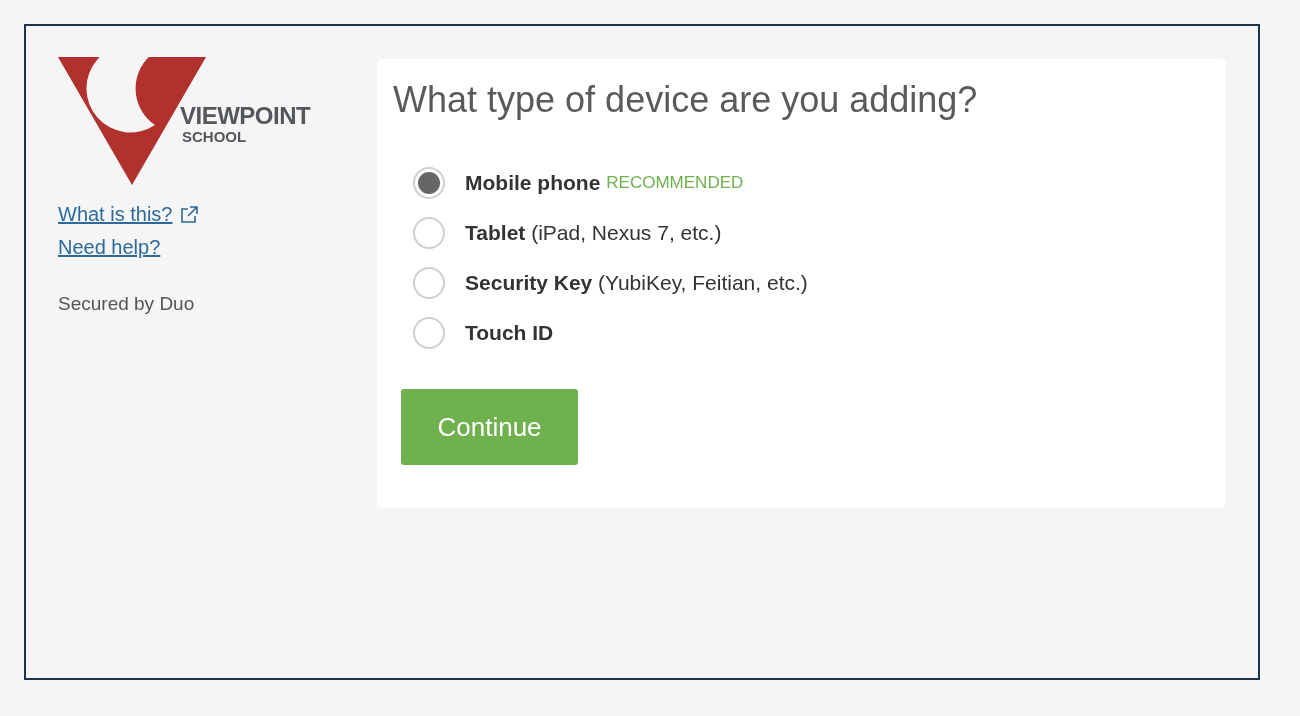 Image resolution: width=1300 pixels, height=716 pixels. I want to click on external-link-icon, so click(189, 214).